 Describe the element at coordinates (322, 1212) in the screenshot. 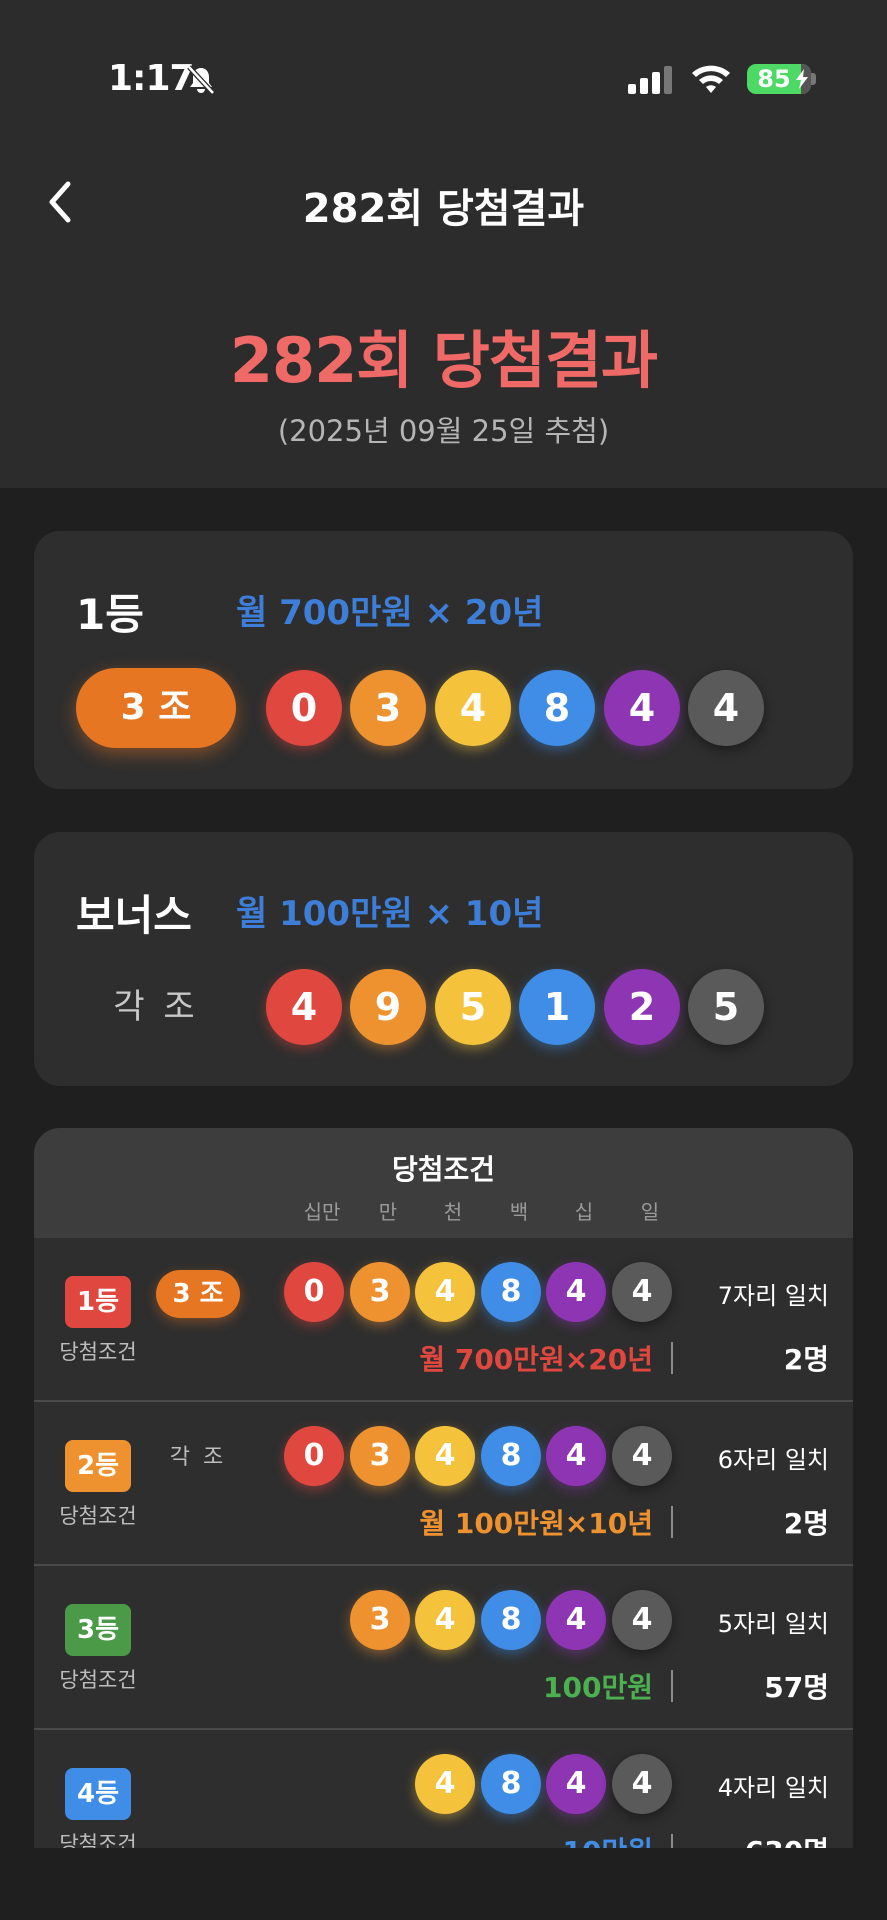

I see `position-label: 십만` at that location.